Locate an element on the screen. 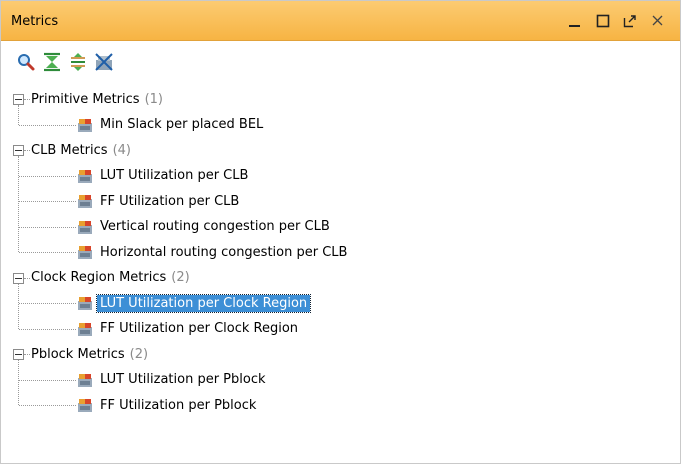 The width and height of the screenshot is (681, 464). minimize-icon is located at coordinates (574, 26).